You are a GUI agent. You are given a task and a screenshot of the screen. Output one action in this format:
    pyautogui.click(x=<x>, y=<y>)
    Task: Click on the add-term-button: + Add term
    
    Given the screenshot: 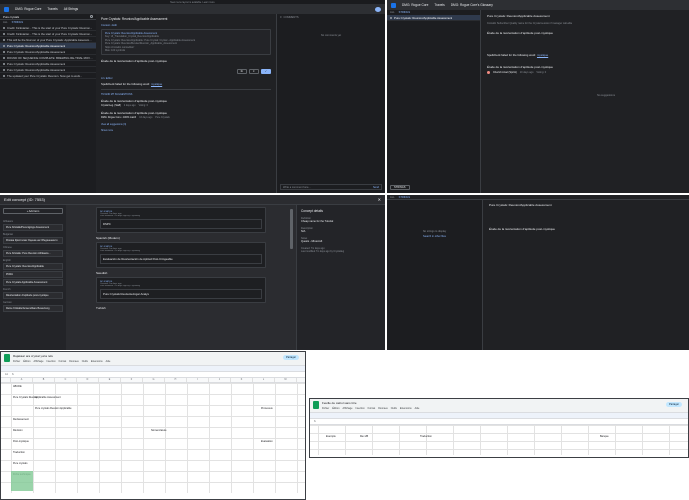 What is the action you would take?
    pyautogui.click(x=33, y=211)
    